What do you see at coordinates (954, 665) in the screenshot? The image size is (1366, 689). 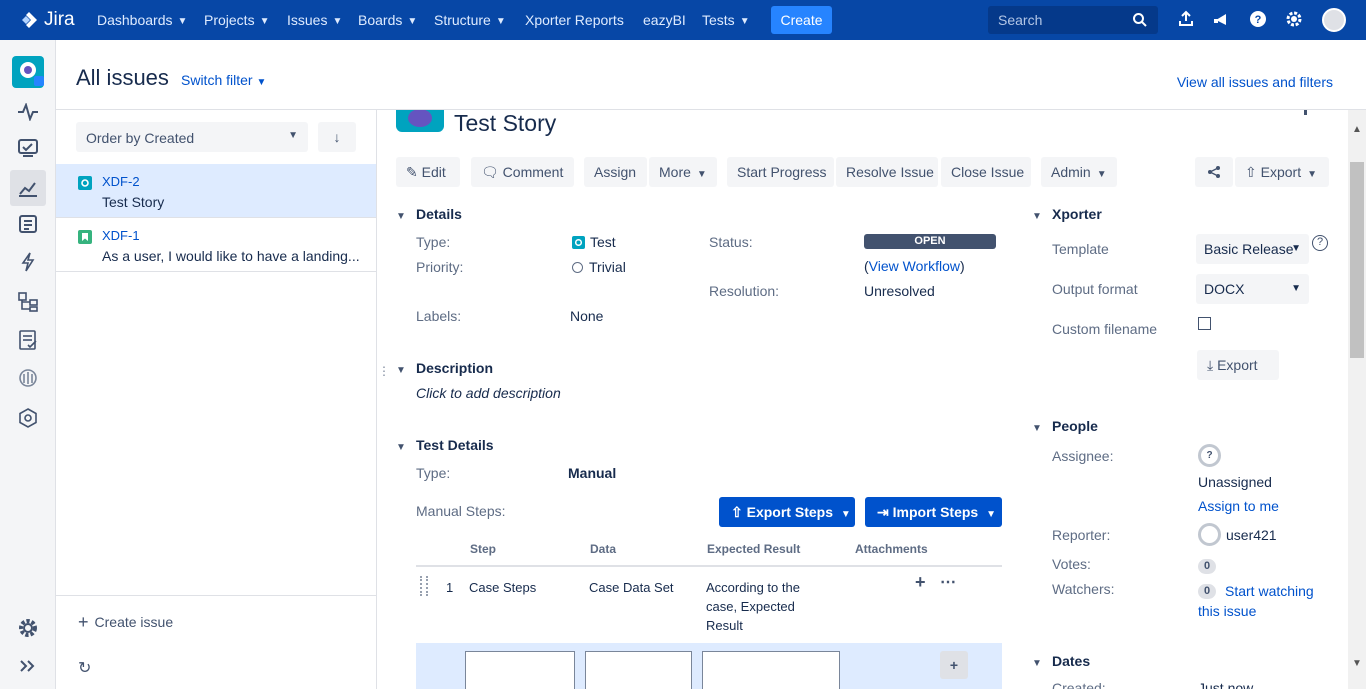 I see `add-step-button: +` at bounding box center [954, 665].